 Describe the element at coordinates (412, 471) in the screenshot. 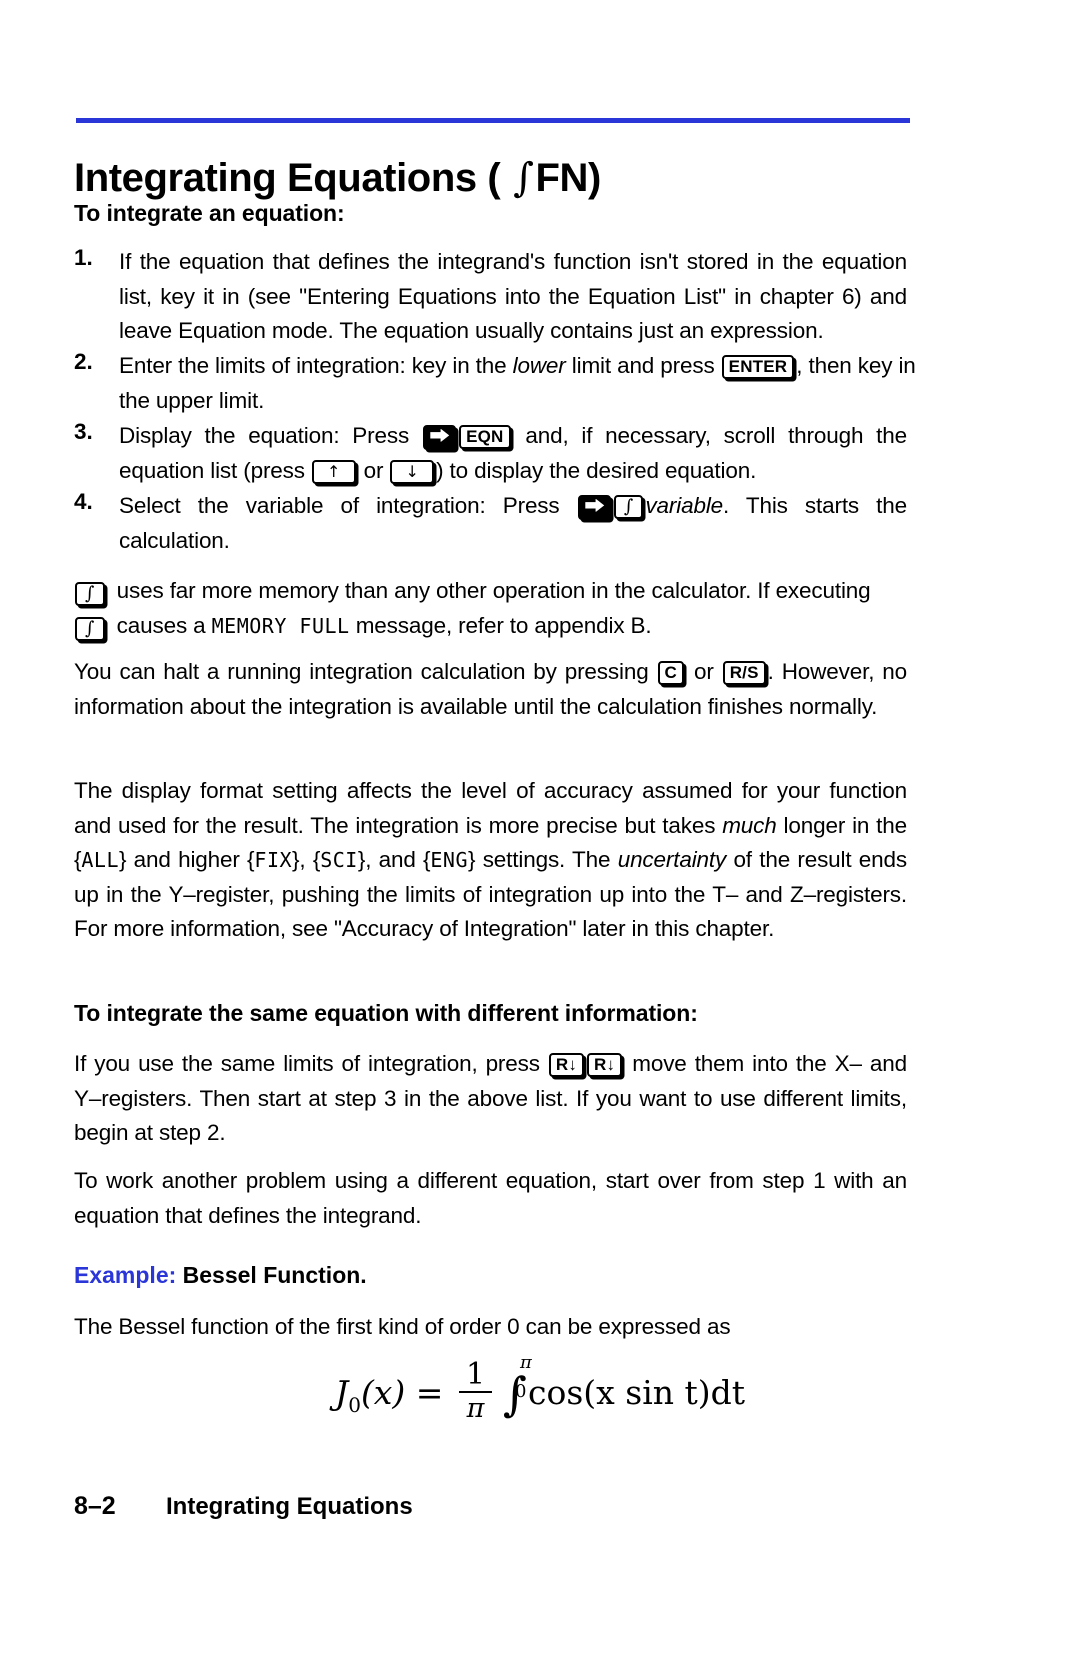

I see `arrow-down-key: ↓` at that location.